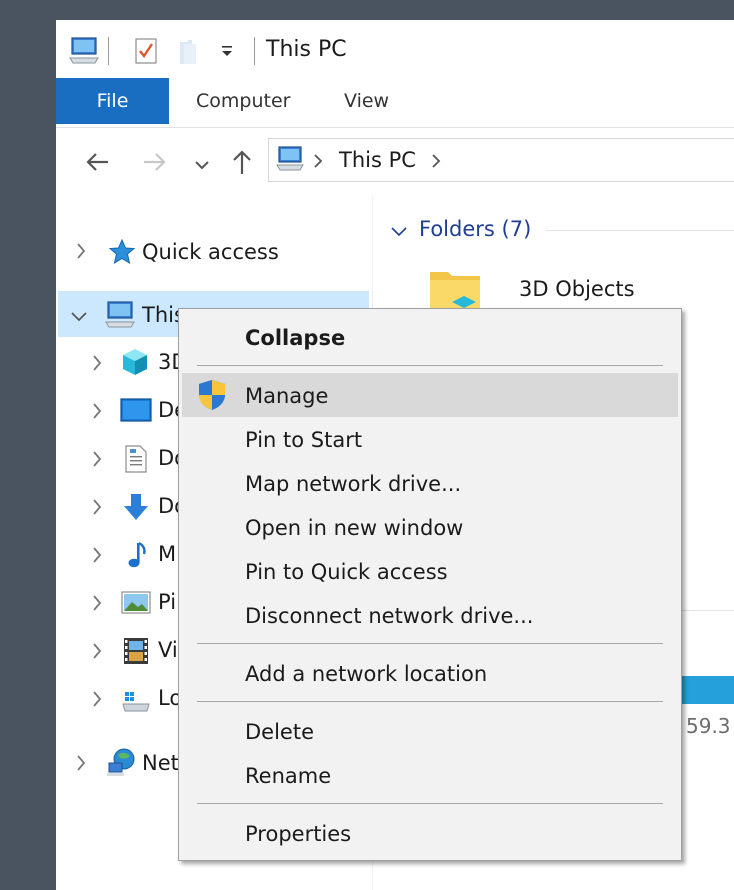 This screenshot has height=890, width=734. I want to click on window-title: This PC, so click(306, 49).